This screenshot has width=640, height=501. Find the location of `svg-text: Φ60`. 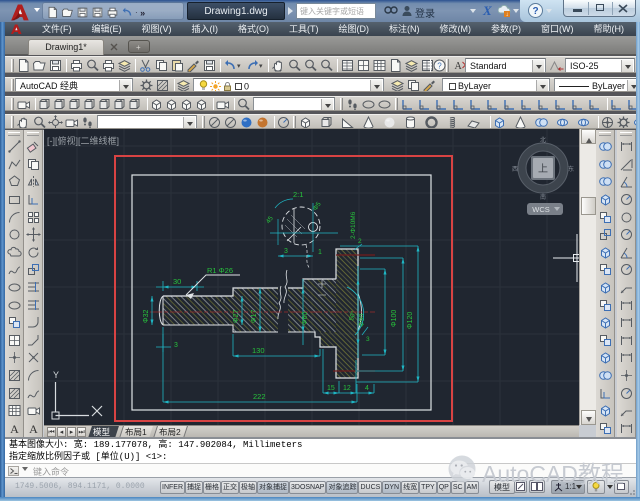

svg-text: Φ60 is located at coordinates (305, 318).